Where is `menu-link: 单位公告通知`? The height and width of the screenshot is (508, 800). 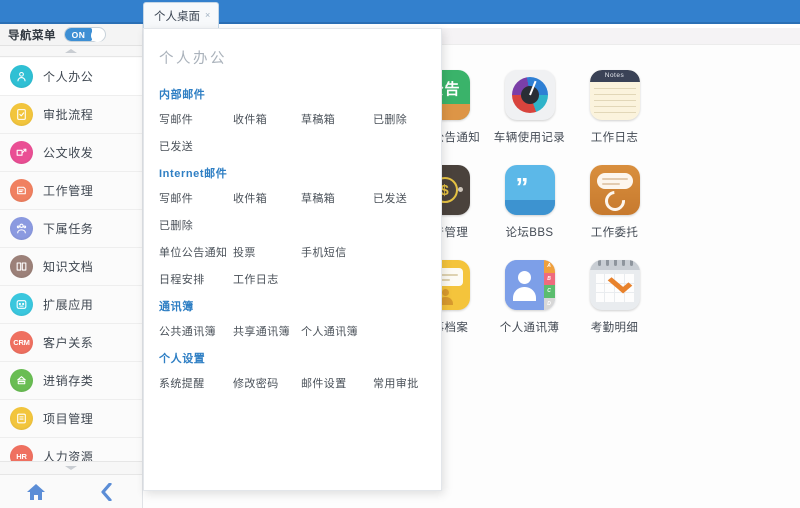 menu-link: 单位公告通知 is located at coordinates (196, 252).